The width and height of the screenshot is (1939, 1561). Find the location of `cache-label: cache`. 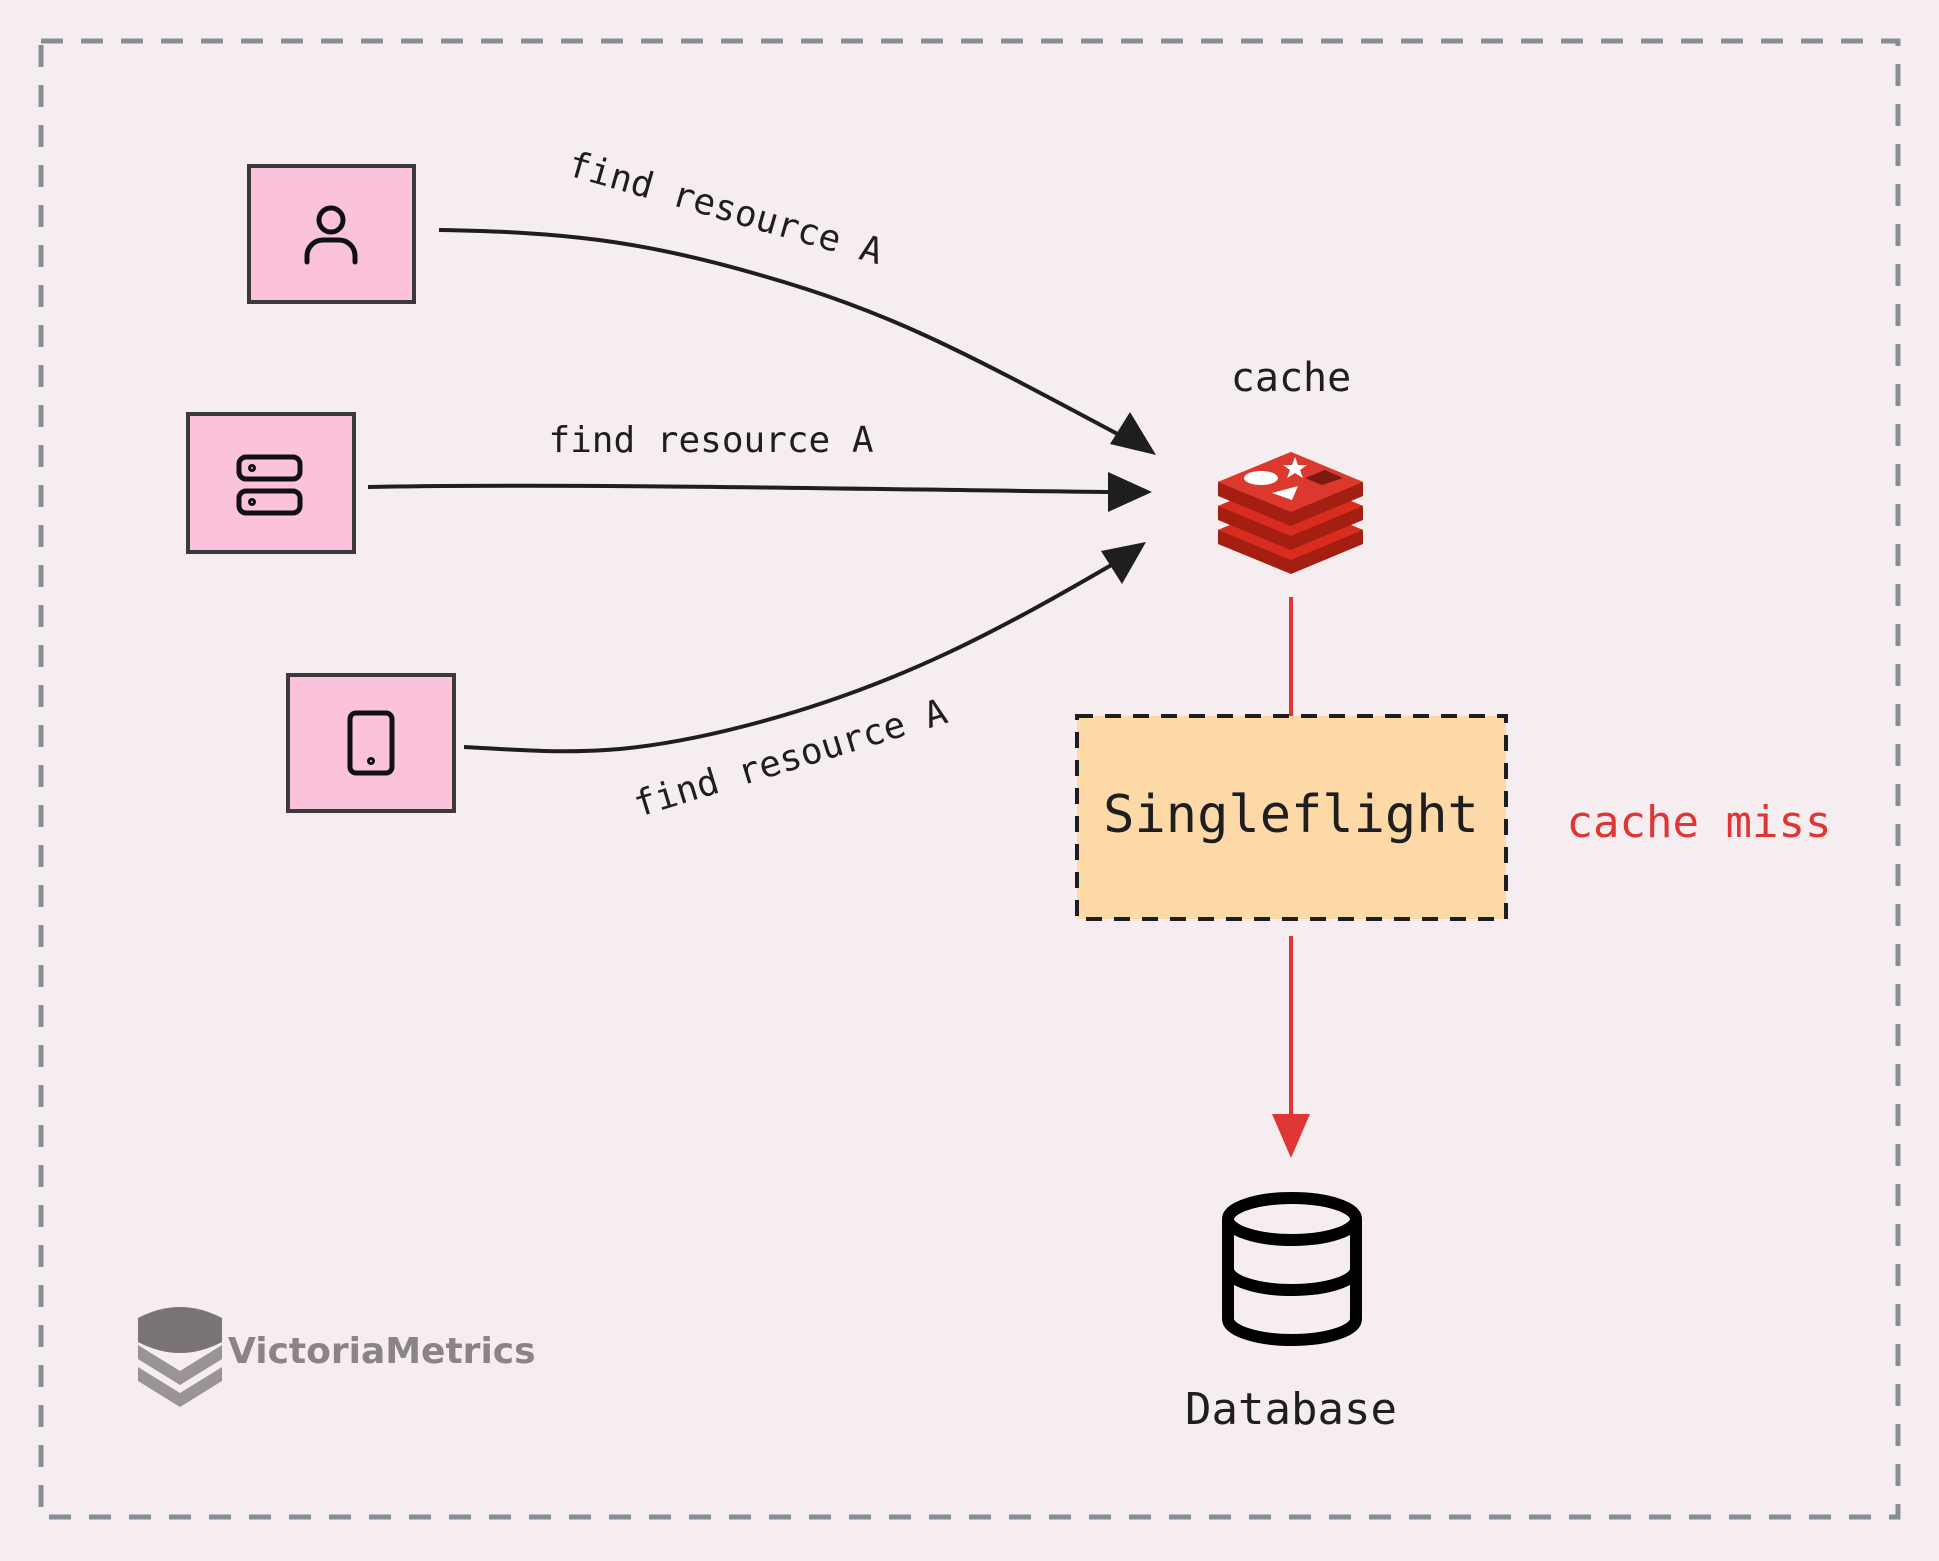

cache-label: cache is located at coordinates (1291, 378).